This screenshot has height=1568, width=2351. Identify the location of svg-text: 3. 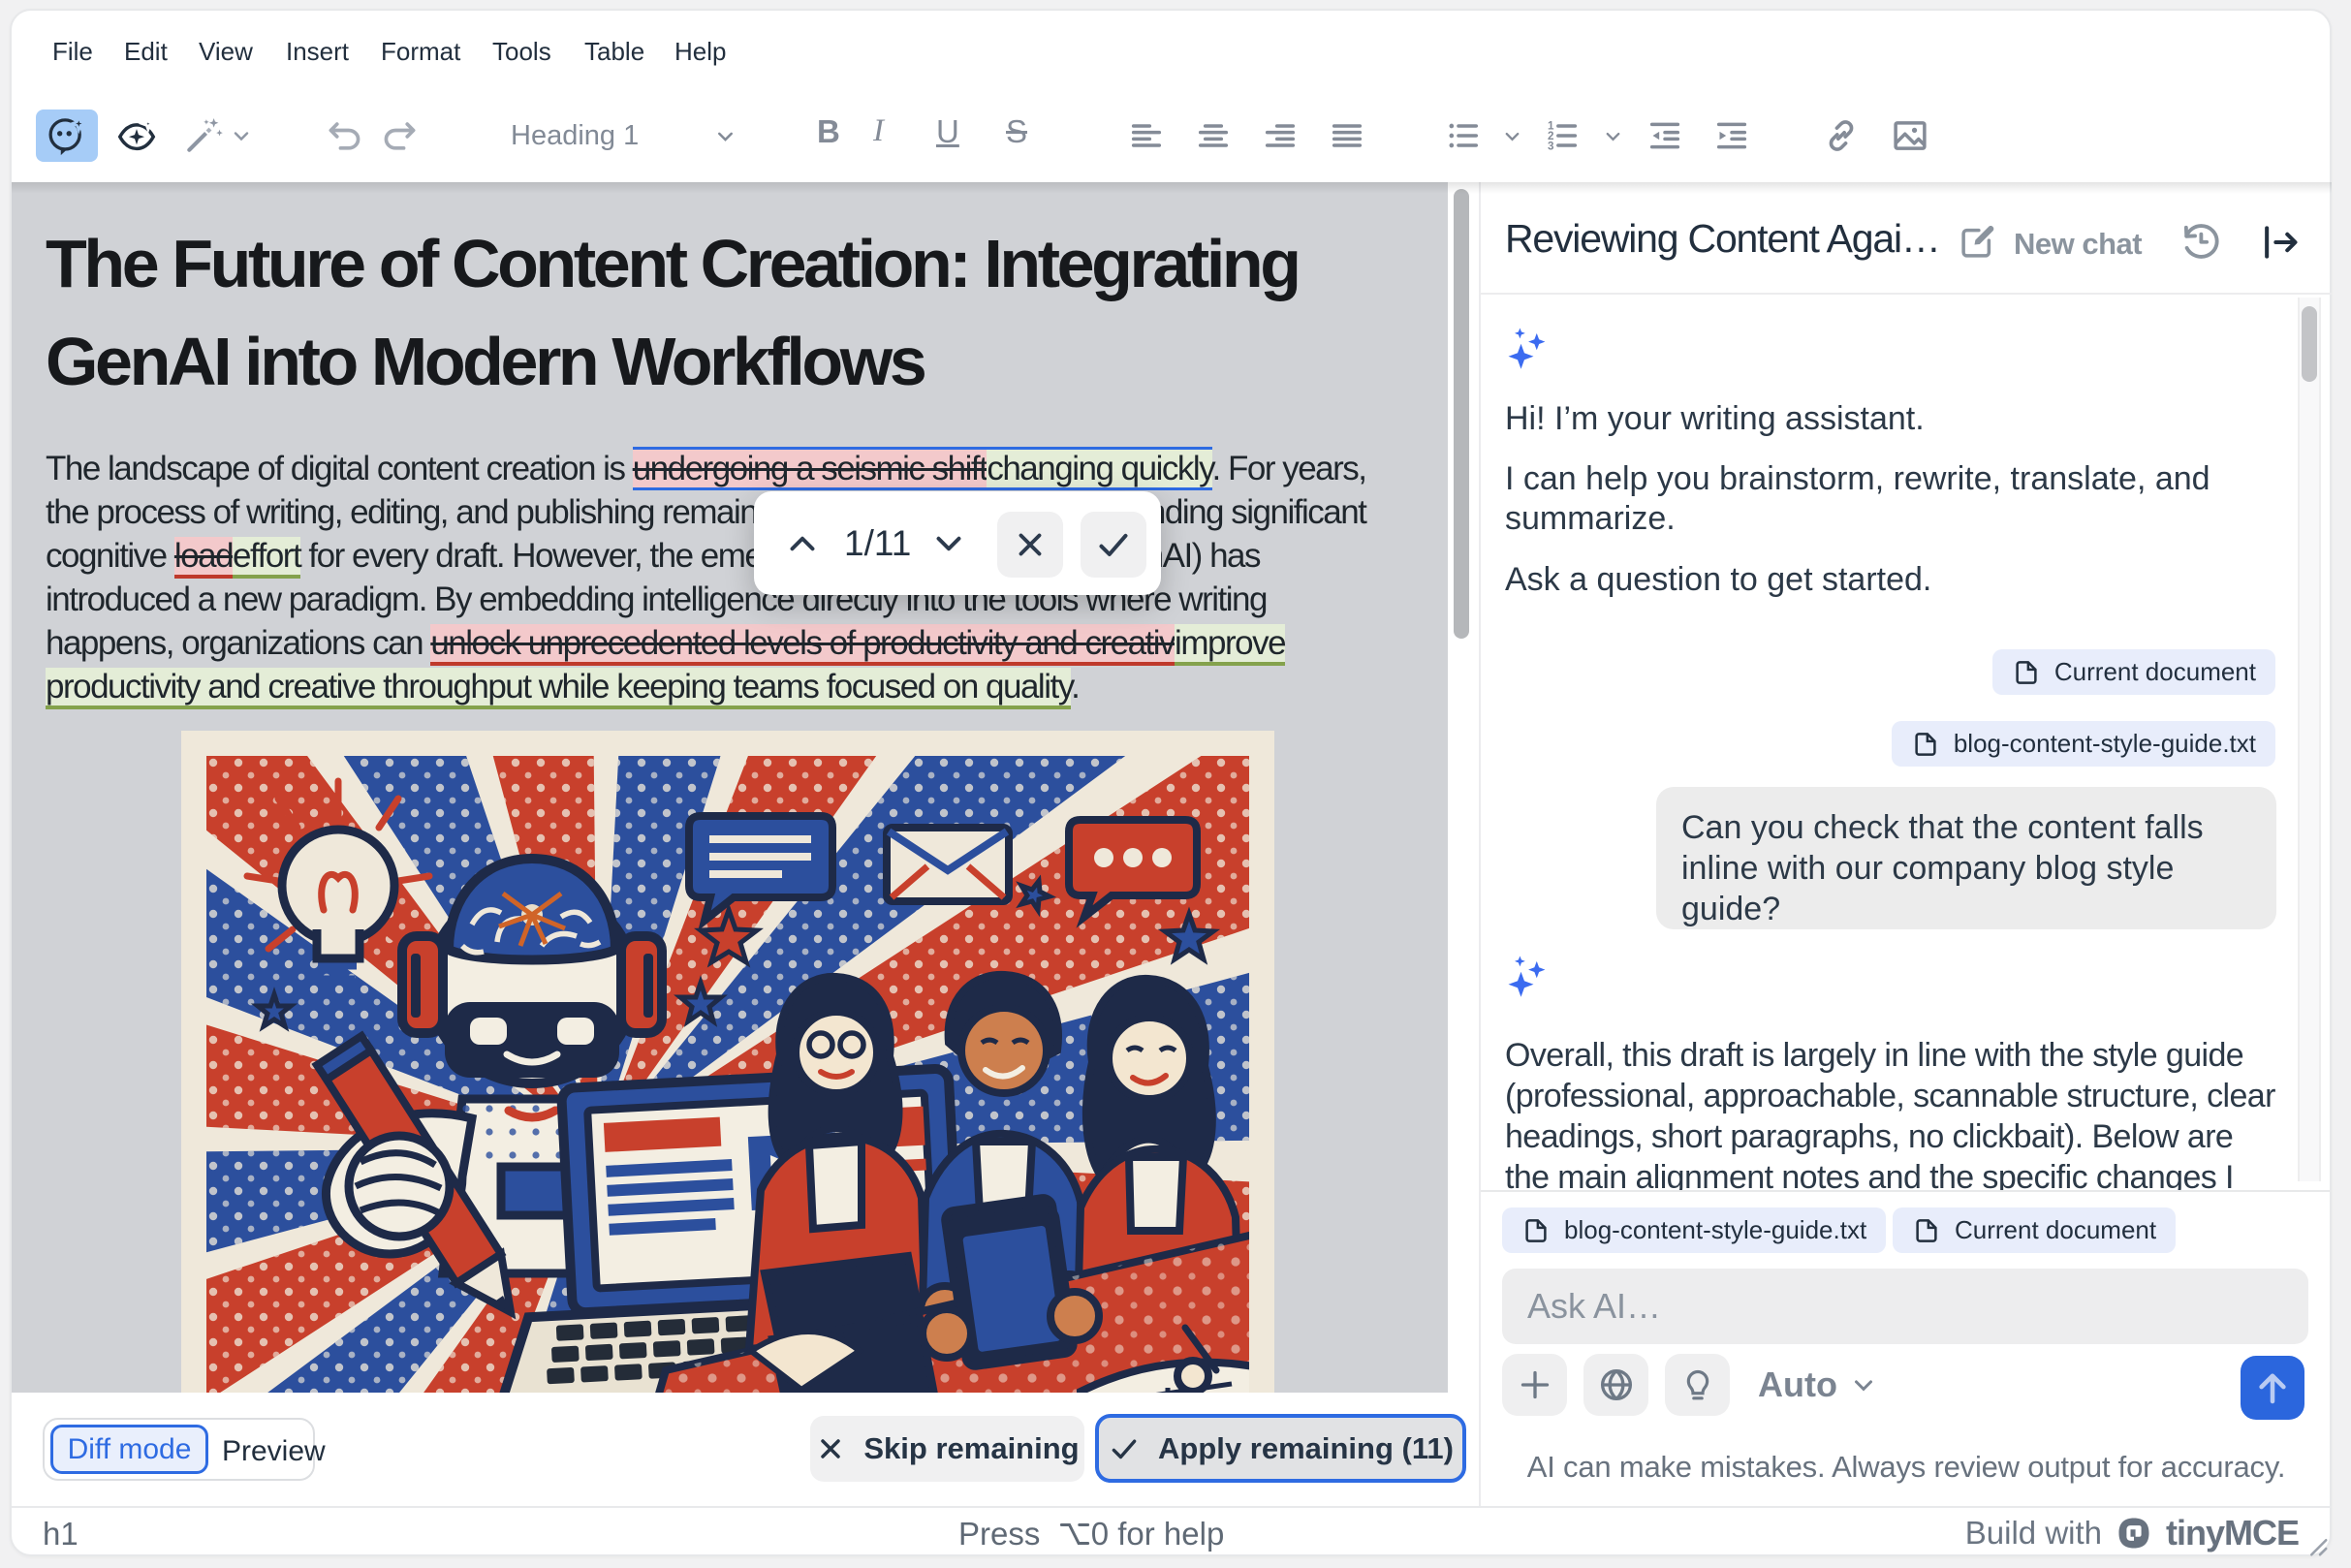
(1551, 146).